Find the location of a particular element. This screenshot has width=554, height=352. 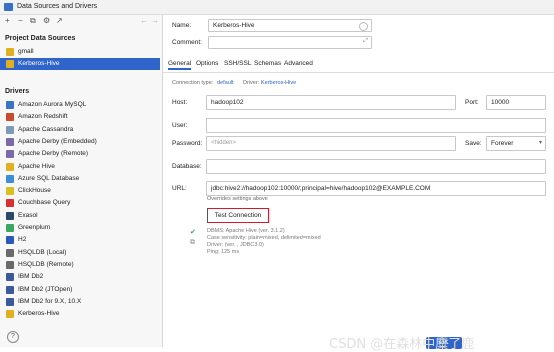

exasol-icon is located at coordinates (10, 215).